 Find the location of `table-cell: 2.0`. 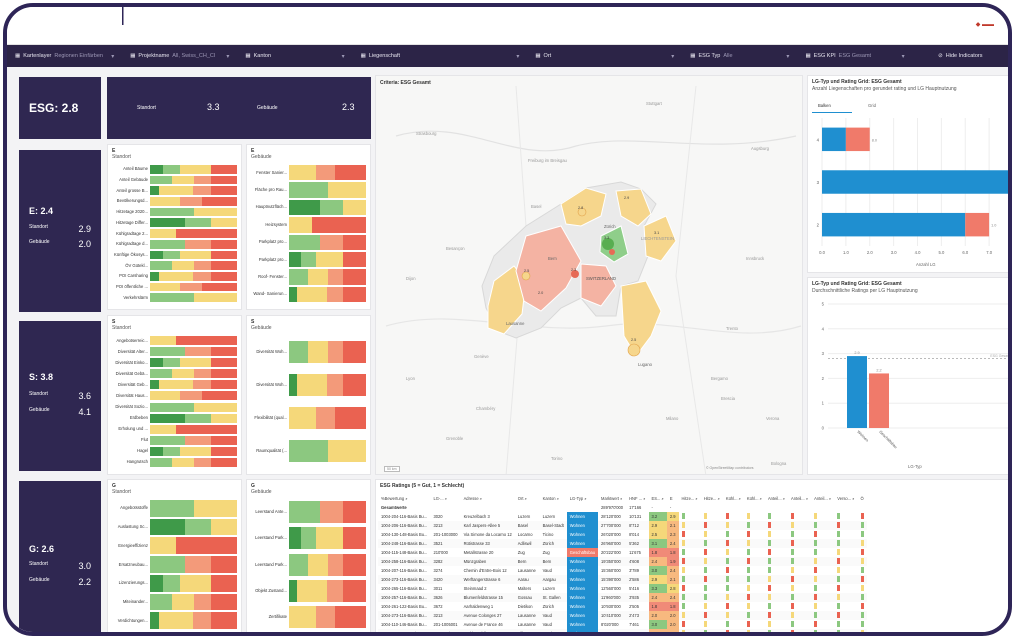

table-cell: 2.0 is located at coordinates (657, 615).